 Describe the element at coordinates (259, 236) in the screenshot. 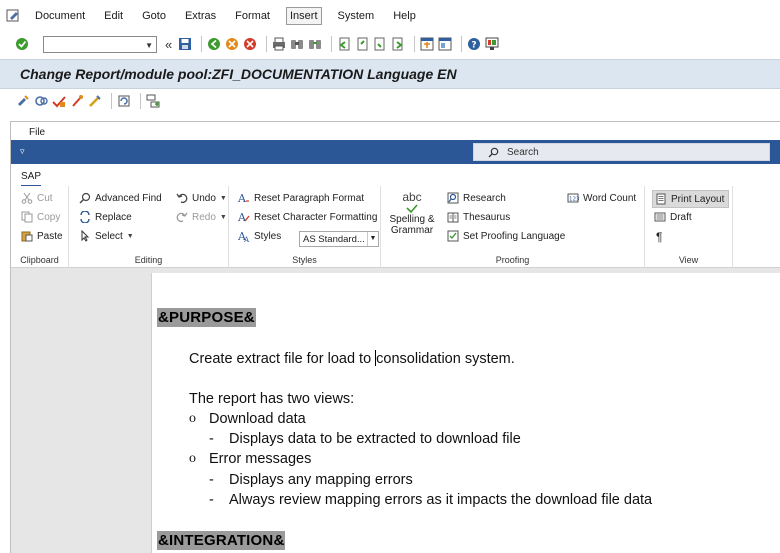

I see `styles-button: AA Styles` at that location.